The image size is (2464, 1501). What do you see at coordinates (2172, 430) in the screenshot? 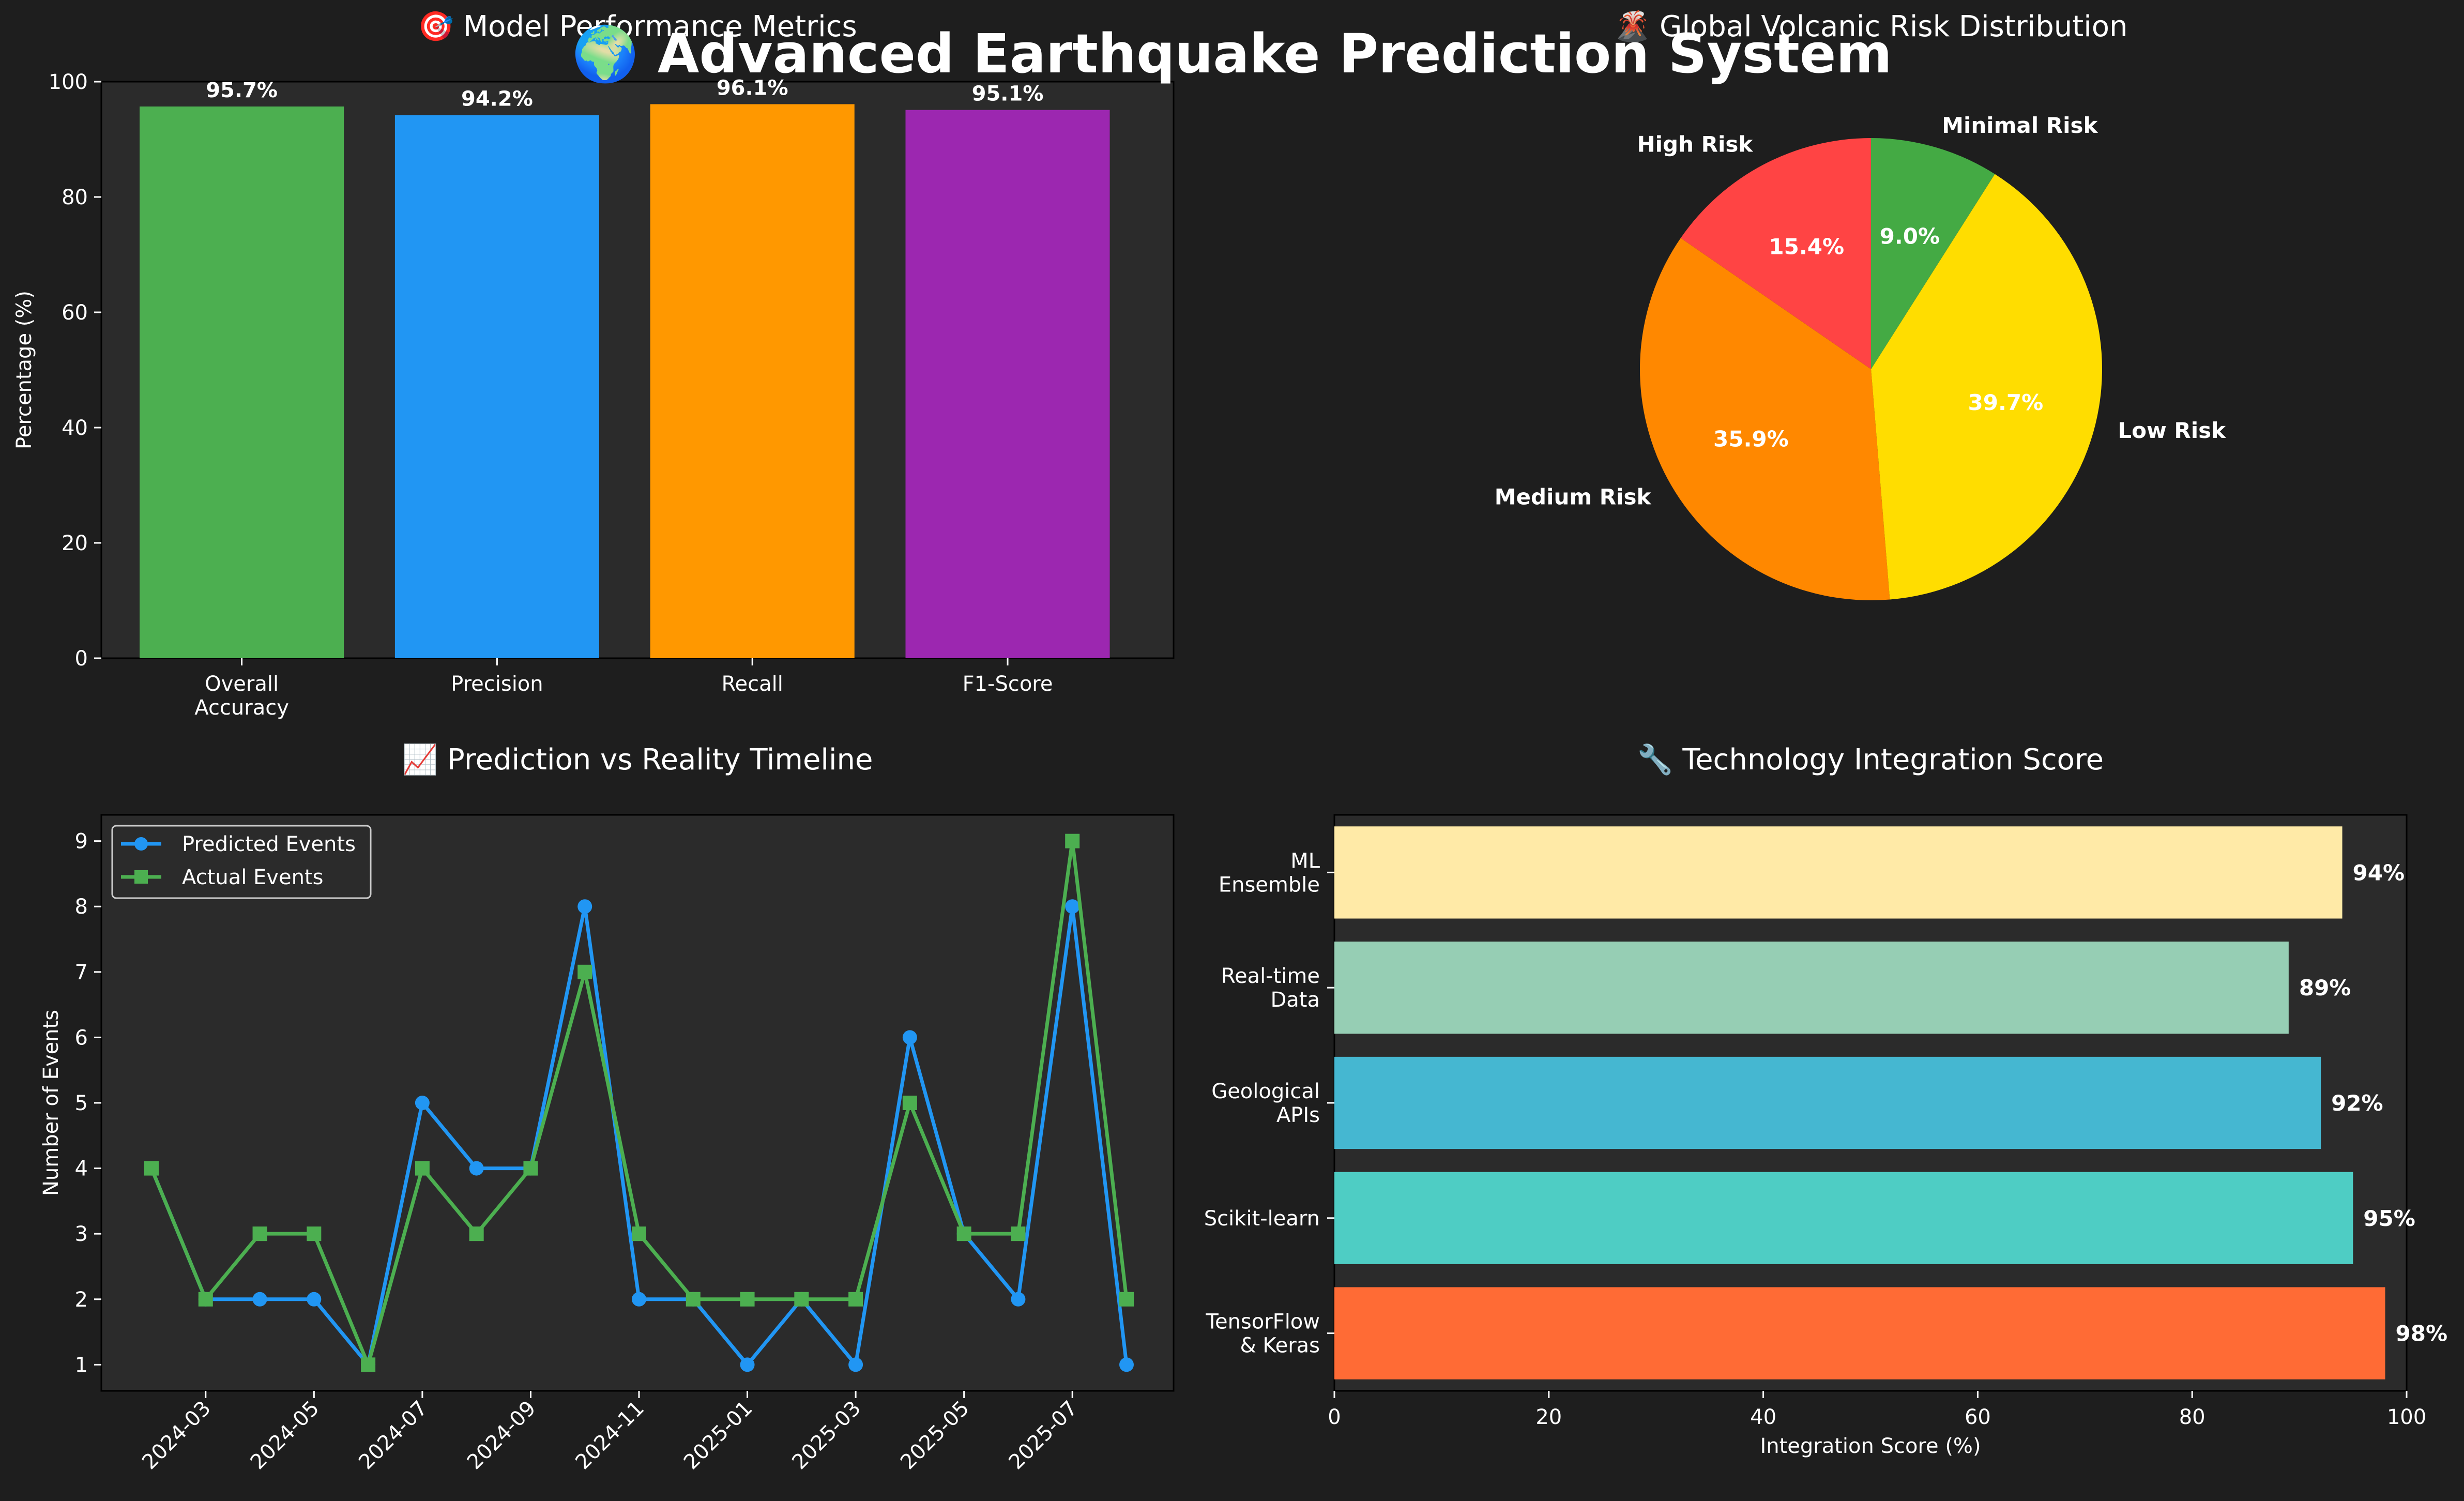
I see `slice-label: Low Risk` at bounding box center [2172, 430].